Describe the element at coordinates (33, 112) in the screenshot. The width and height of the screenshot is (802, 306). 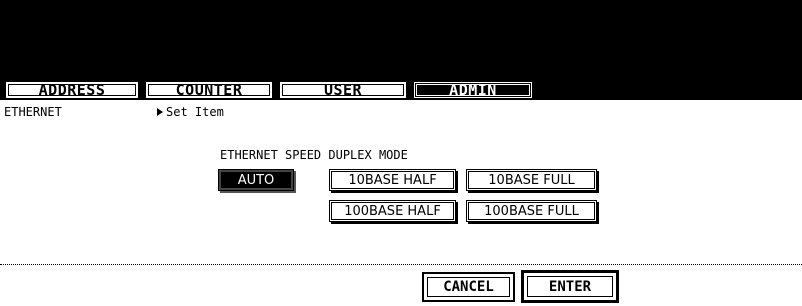
I see `breadcrumb-section: ETHERNET` at that location.